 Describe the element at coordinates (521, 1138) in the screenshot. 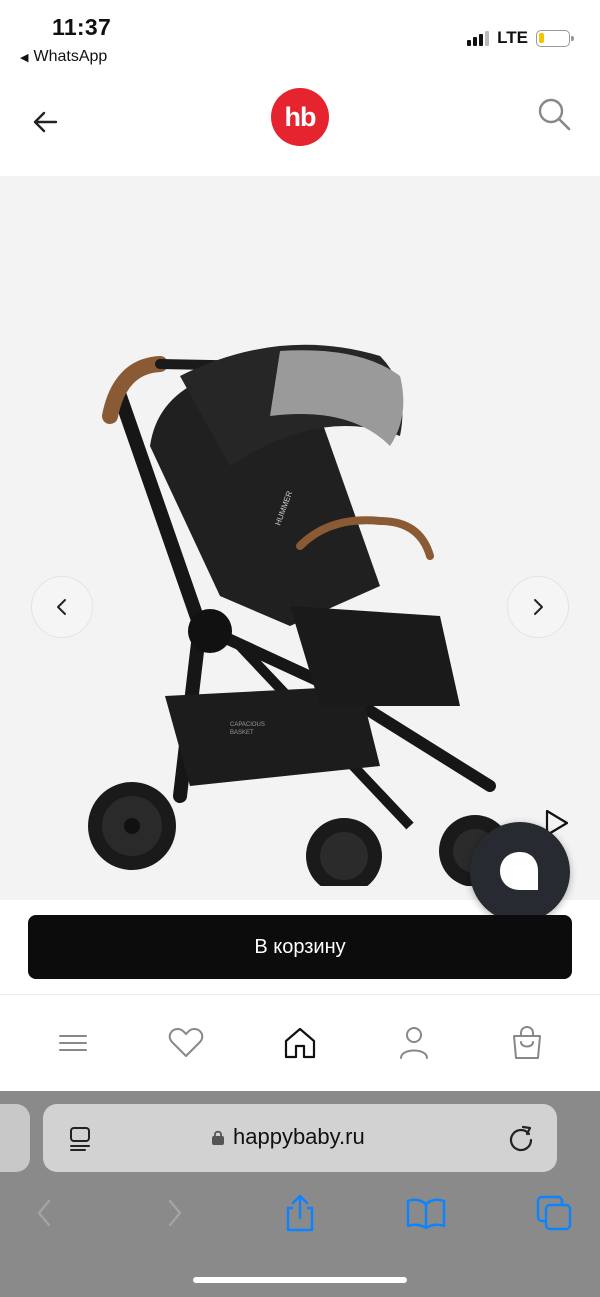

I see `reload-icon` at that location.